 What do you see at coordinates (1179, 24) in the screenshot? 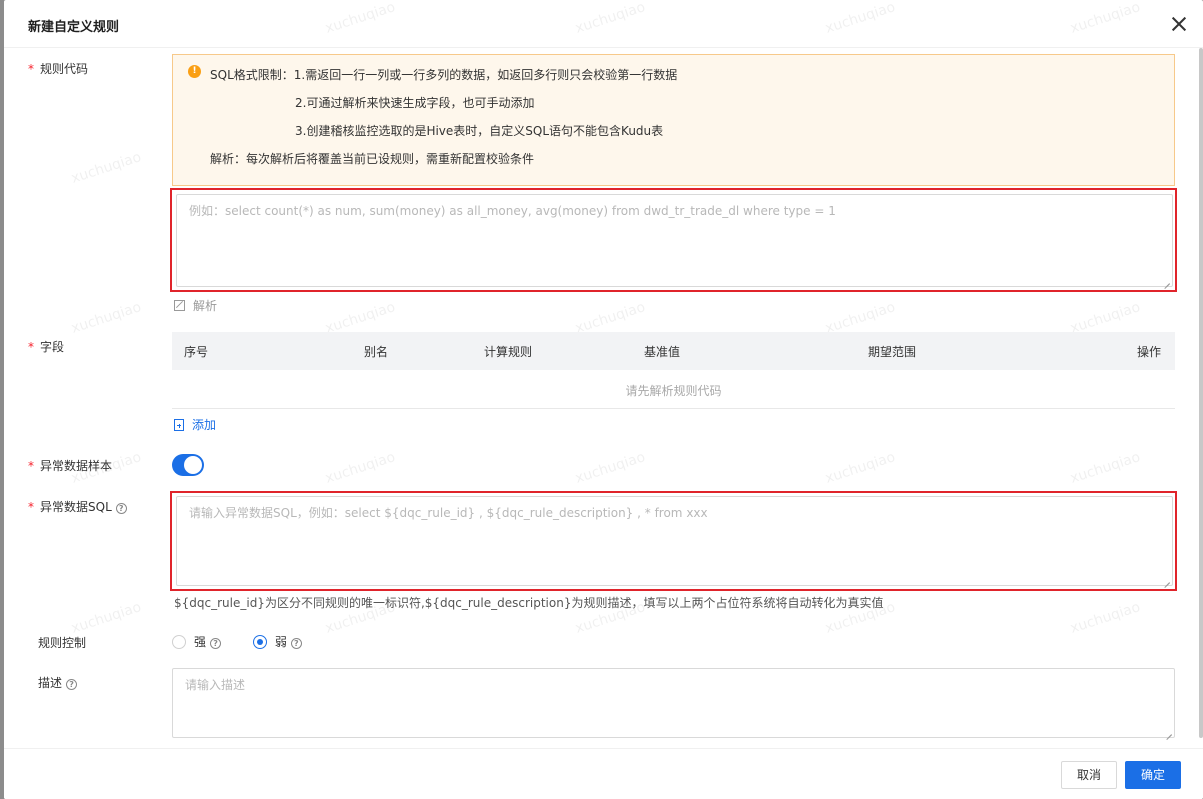
I see `close-icon` at bounding box center [1179, 24].